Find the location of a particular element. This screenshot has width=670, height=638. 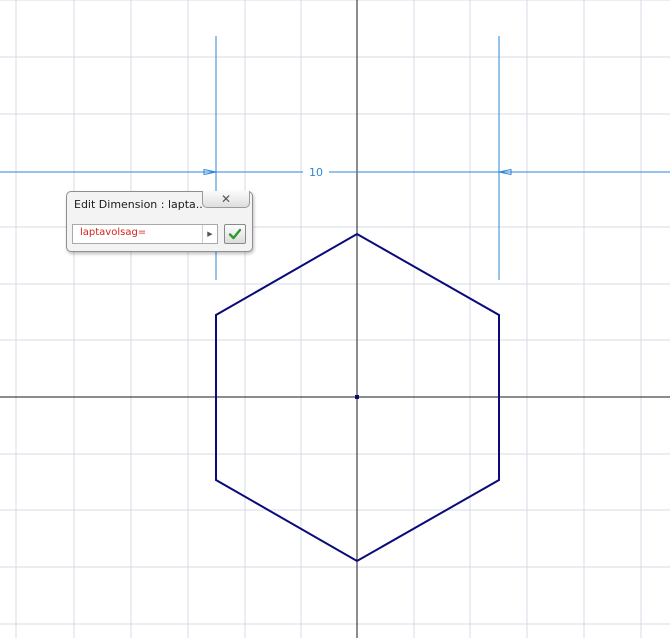

dimension-input-value: laptavolsag= is located at coordinates (113, 232).